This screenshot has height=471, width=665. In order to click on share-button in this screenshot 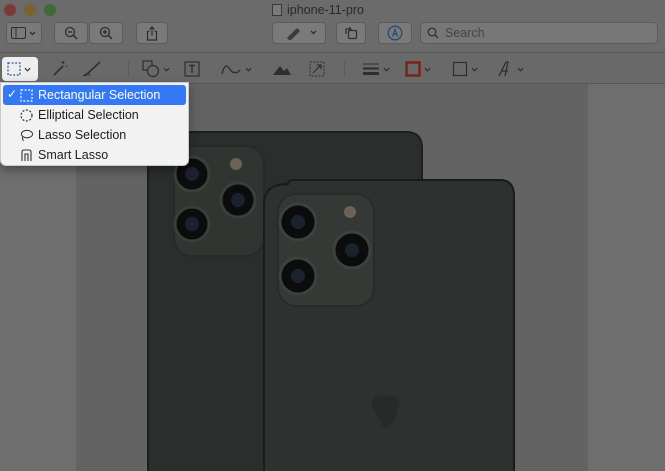, I will do `click(152, 33)`.